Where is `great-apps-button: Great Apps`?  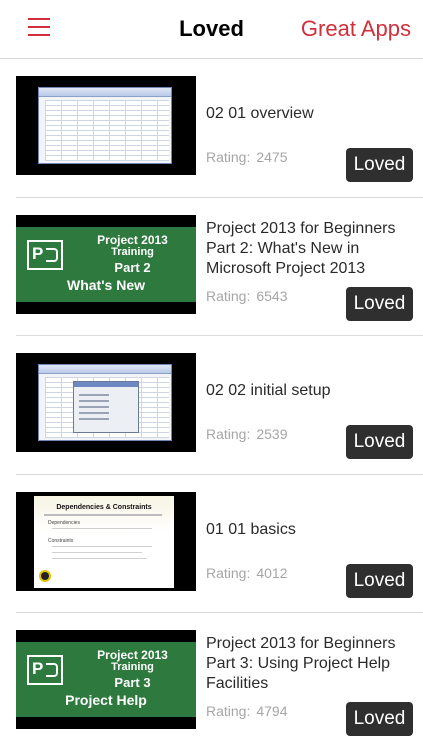
great-apps-button: Great Apps is located at coordinates (356, 29).